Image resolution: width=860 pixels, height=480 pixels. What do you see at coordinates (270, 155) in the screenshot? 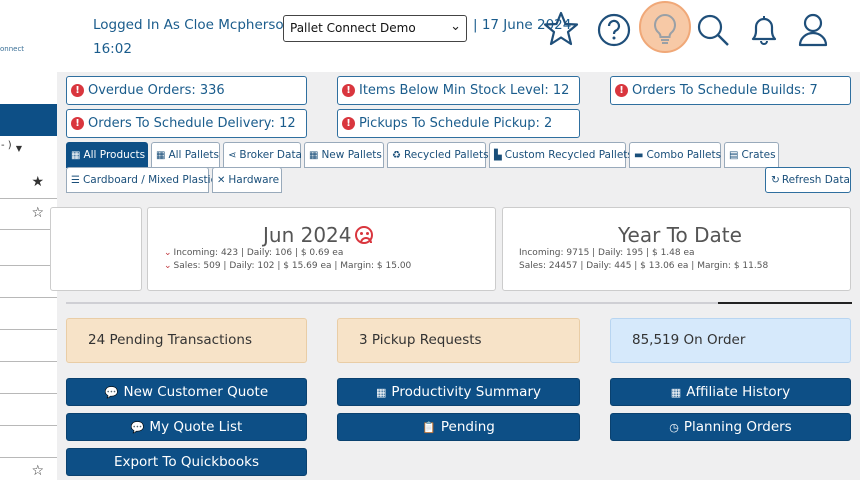
I see `tab-label: Broker Data` at bounding box center [270, 155].